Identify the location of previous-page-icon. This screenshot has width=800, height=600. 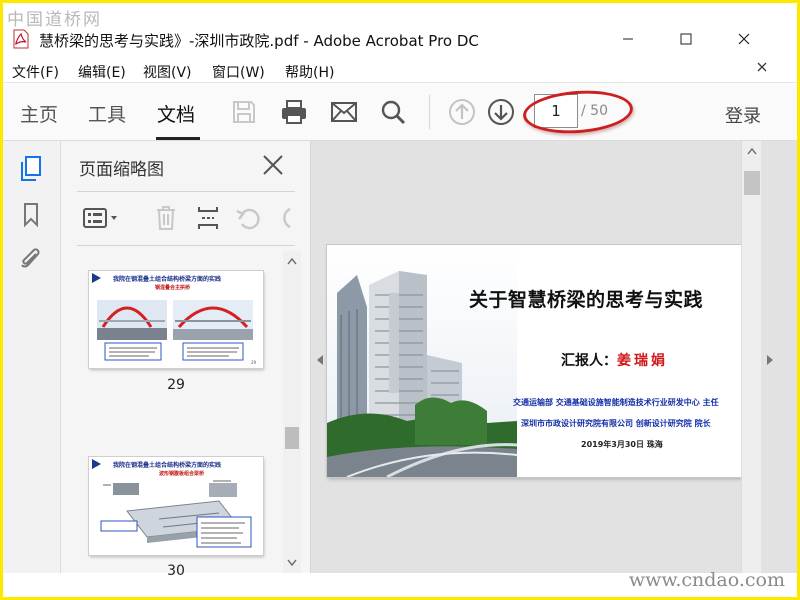
(462, 112).